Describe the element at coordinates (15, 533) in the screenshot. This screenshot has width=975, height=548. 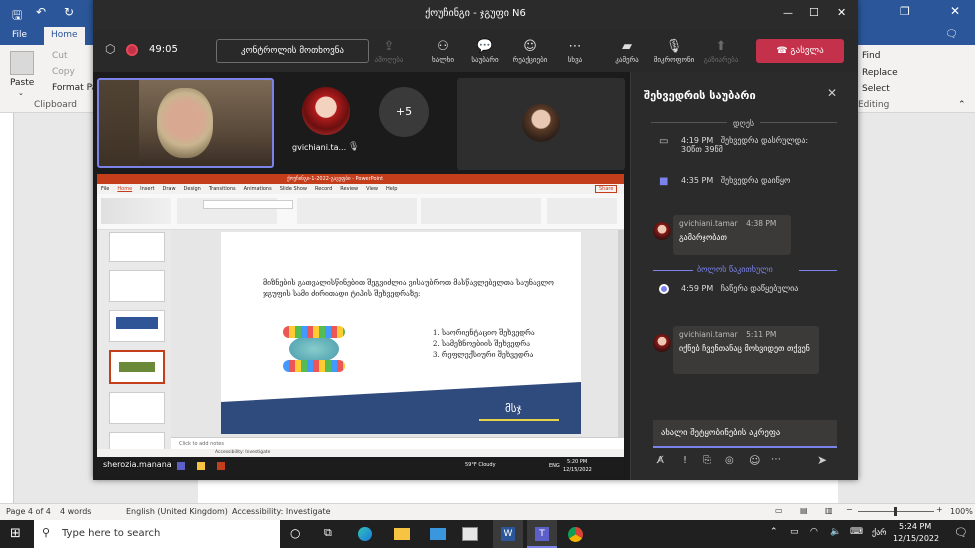
I see `windows-start-icon: ⊞` at that location.